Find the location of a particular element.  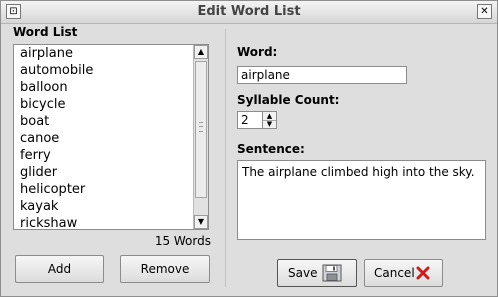

save-button-label: Save is located at coordinates (303, 273).